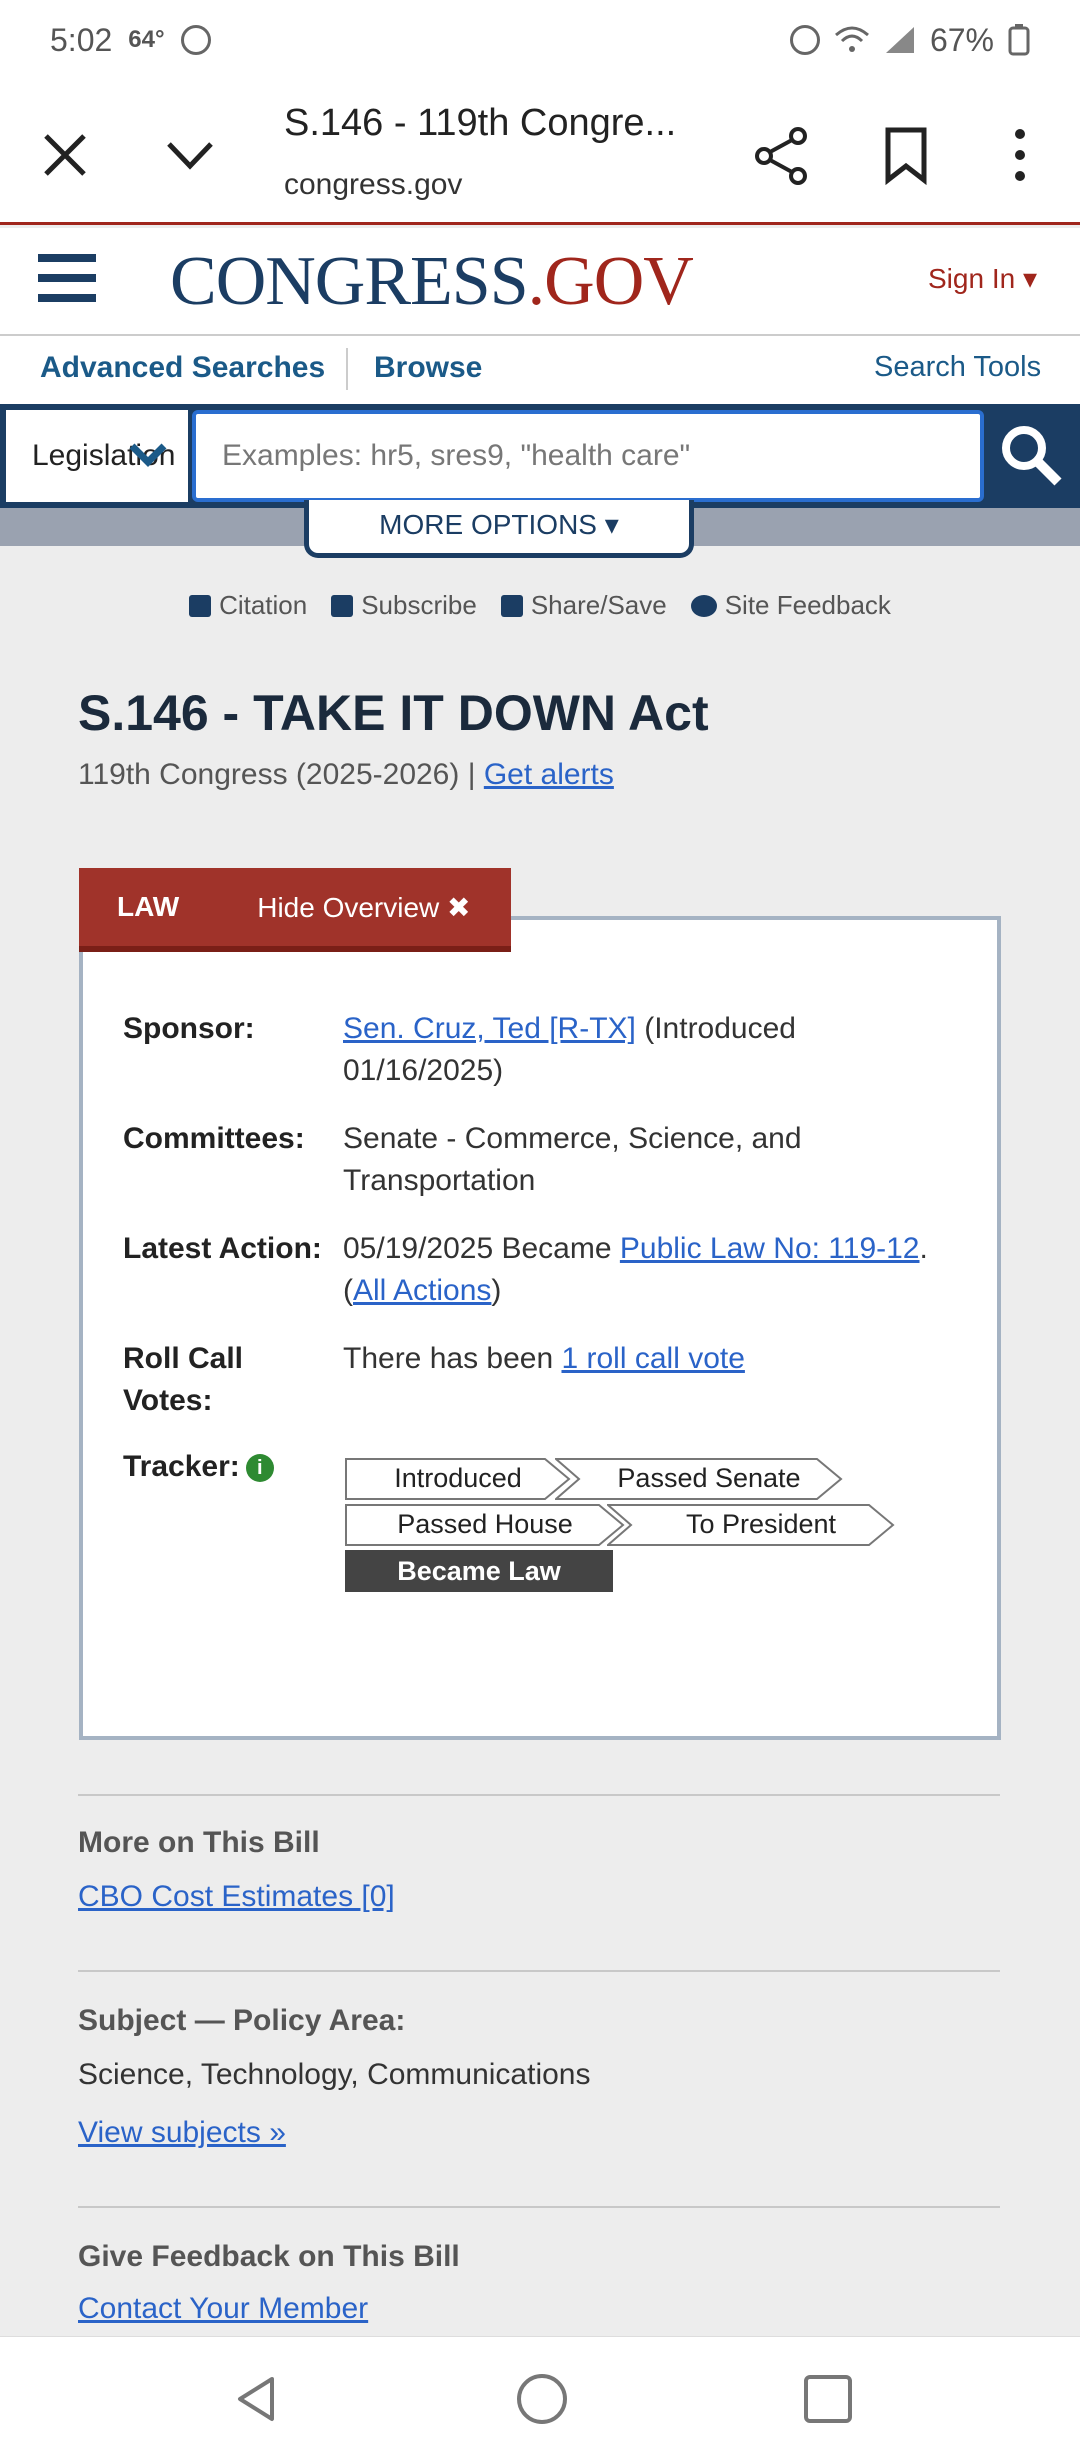  Describe the element at coordinates (540, 40) in the screenshot. I see `status-bar: 5:02 64° 67%` at that location.